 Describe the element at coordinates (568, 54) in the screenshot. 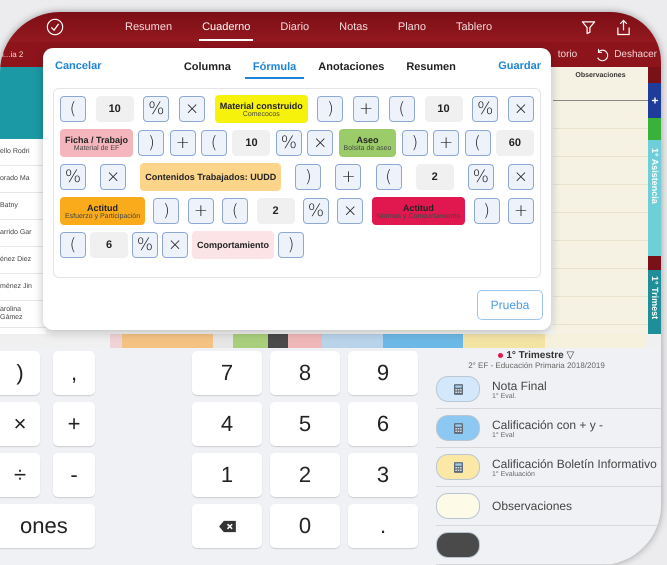

I see `toolbar-text: torio` at that location.